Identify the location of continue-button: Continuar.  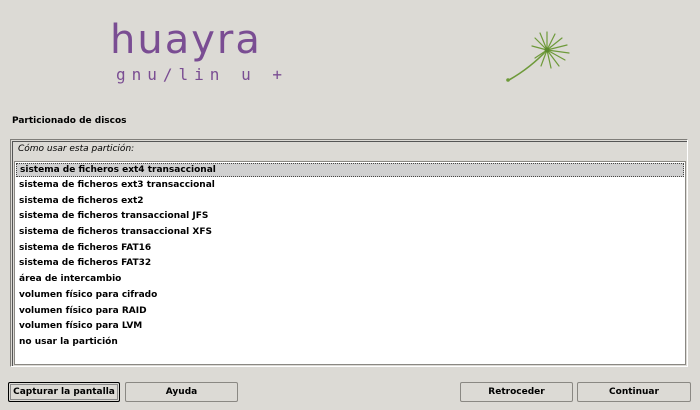
(634, 392).